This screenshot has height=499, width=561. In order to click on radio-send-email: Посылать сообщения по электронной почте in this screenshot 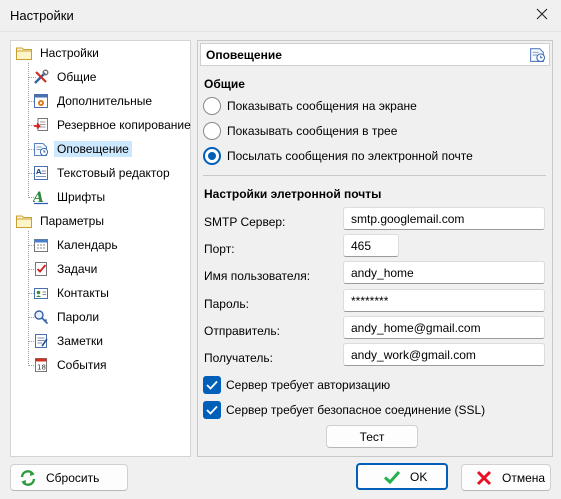, I will do `click(338, 156)`.